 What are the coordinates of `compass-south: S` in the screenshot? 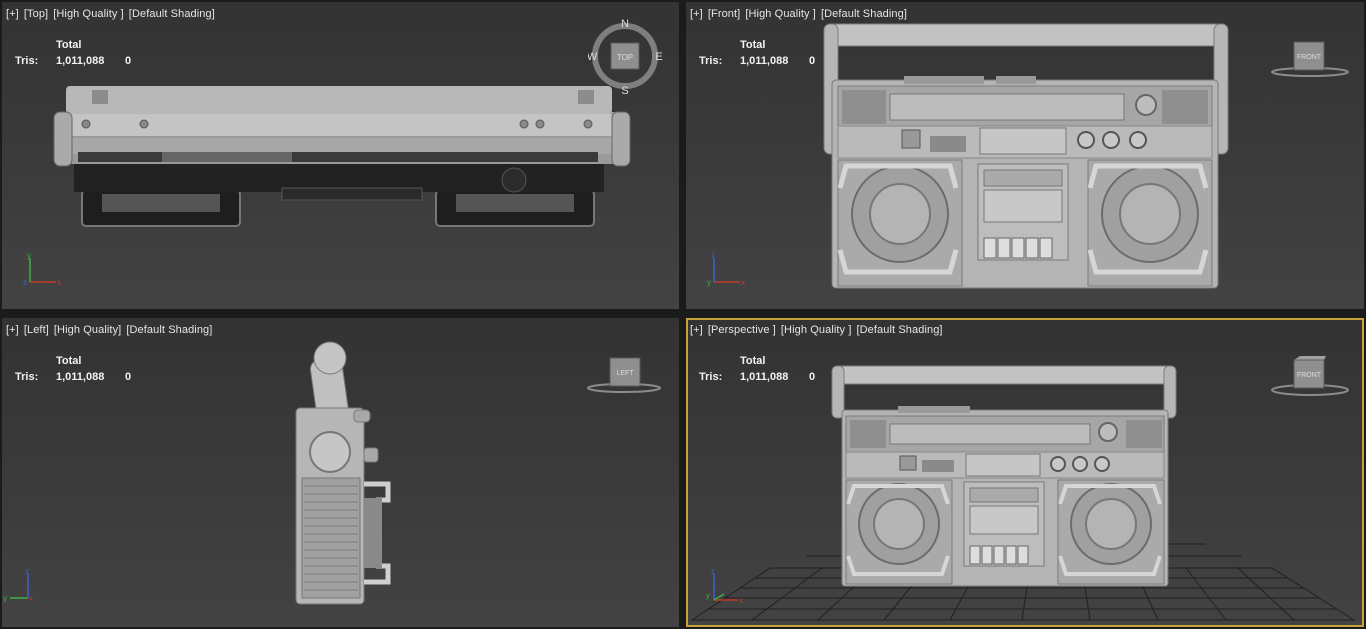 It's located at (624, 91).